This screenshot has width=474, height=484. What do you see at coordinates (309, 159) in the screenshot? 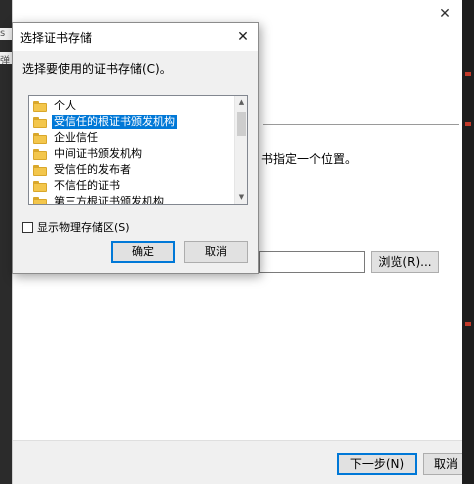
I see `wizard-instruction-text: 书指定一个位置。` at bounding box center [309, 159].